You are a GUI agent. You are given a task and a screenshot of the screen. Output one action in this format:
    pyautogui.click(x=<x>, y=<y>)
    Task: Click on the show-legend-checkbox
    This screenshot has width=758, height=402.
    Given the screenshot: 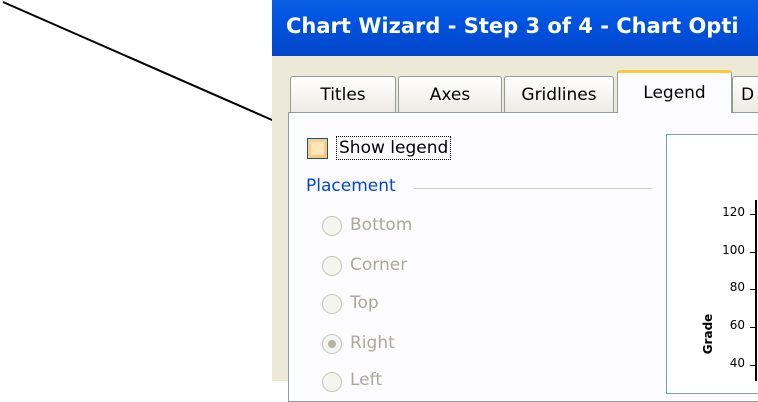 What is the action you would take?
    pyautogui.click(x=317, y=148)
    